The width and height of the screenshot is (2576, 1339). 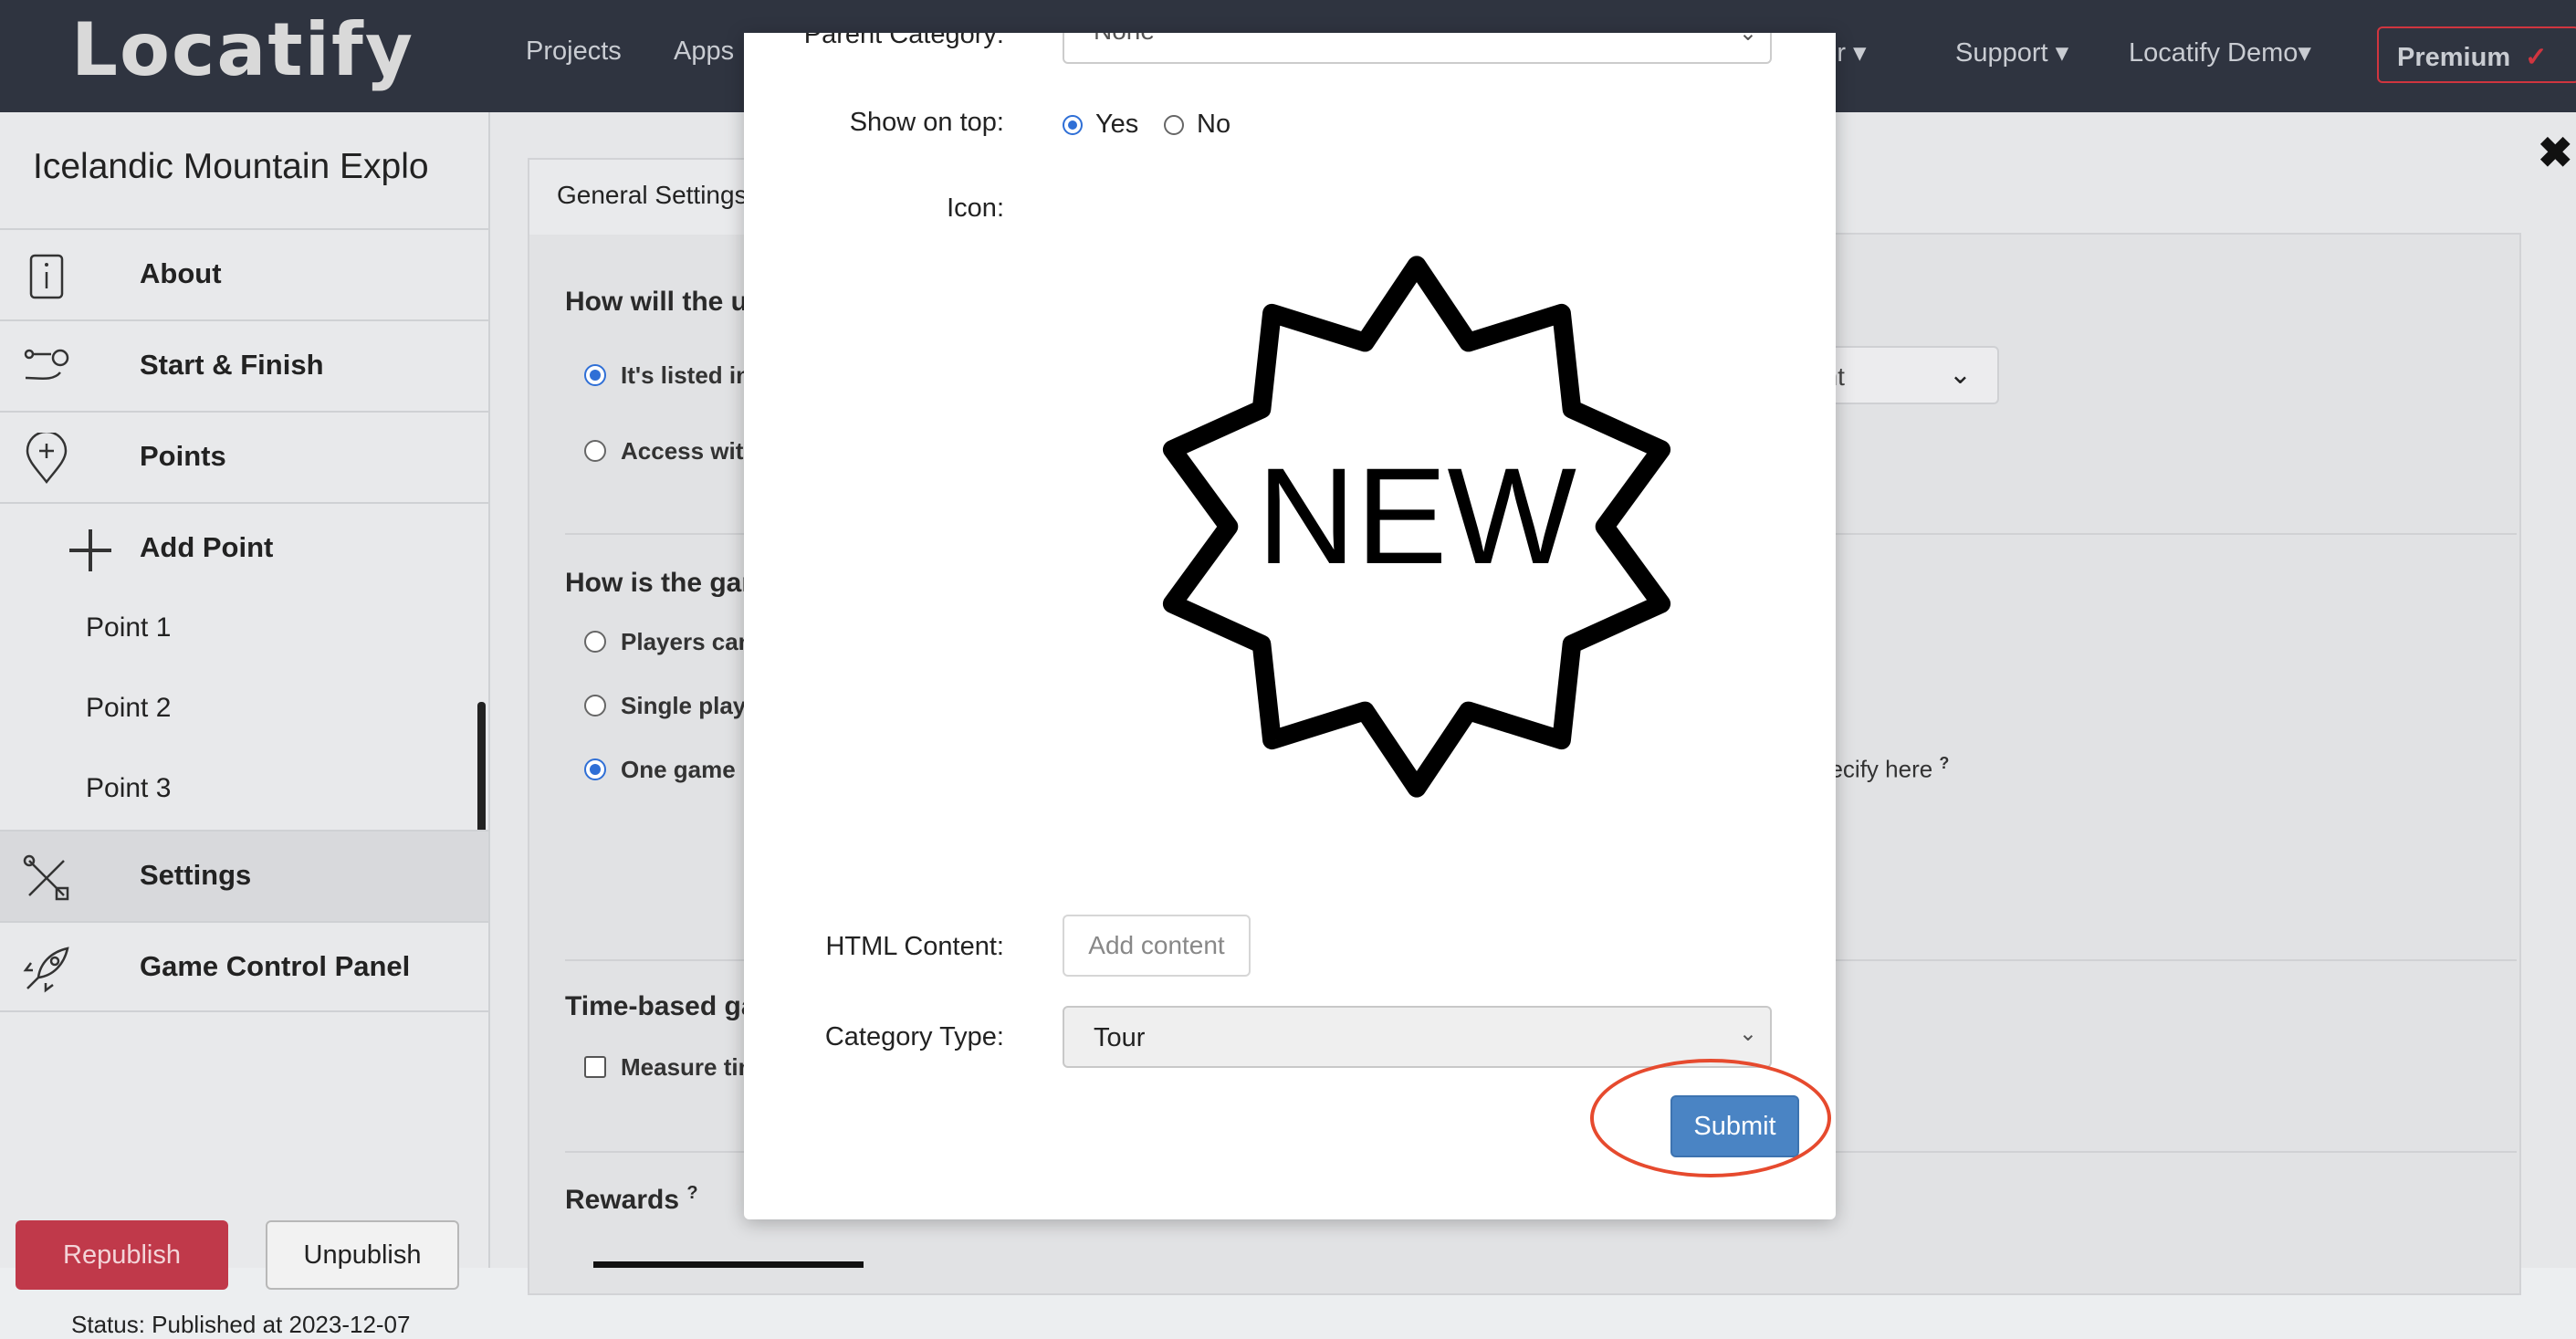 I want to click on sidebar-item-settings: Settings, so click(x=244, y=875).